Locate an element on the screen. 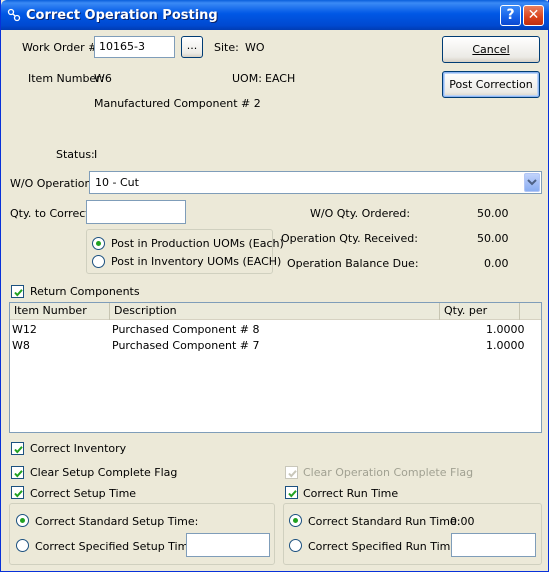  correct-run-time-label: Correct Run Time is located at coordinates (350, 493).